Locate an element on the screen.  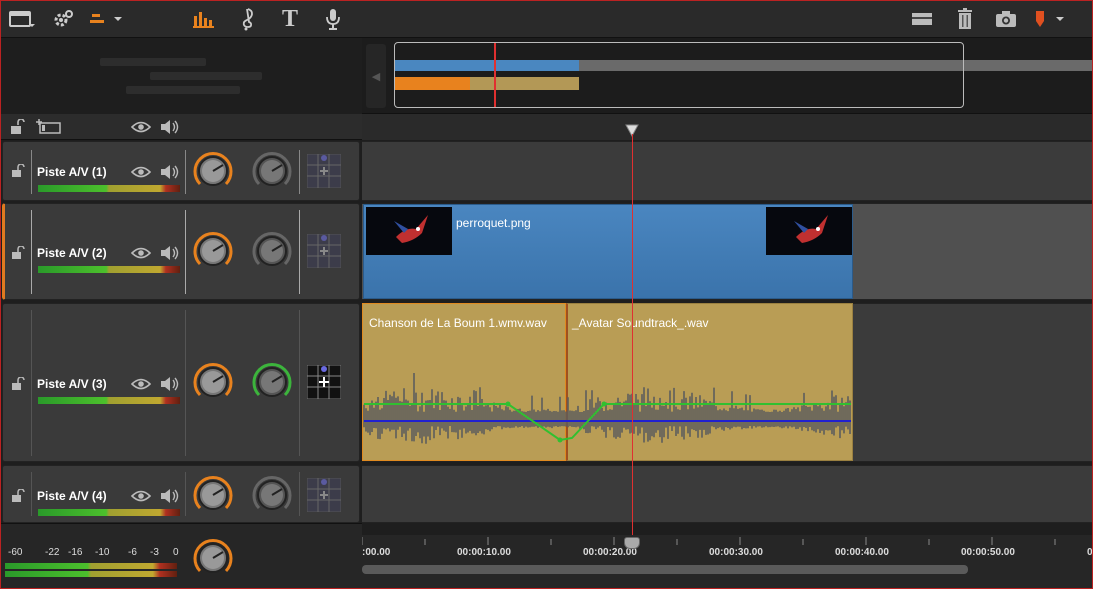
timeline-options-icon is located at coordinates (106, 19).